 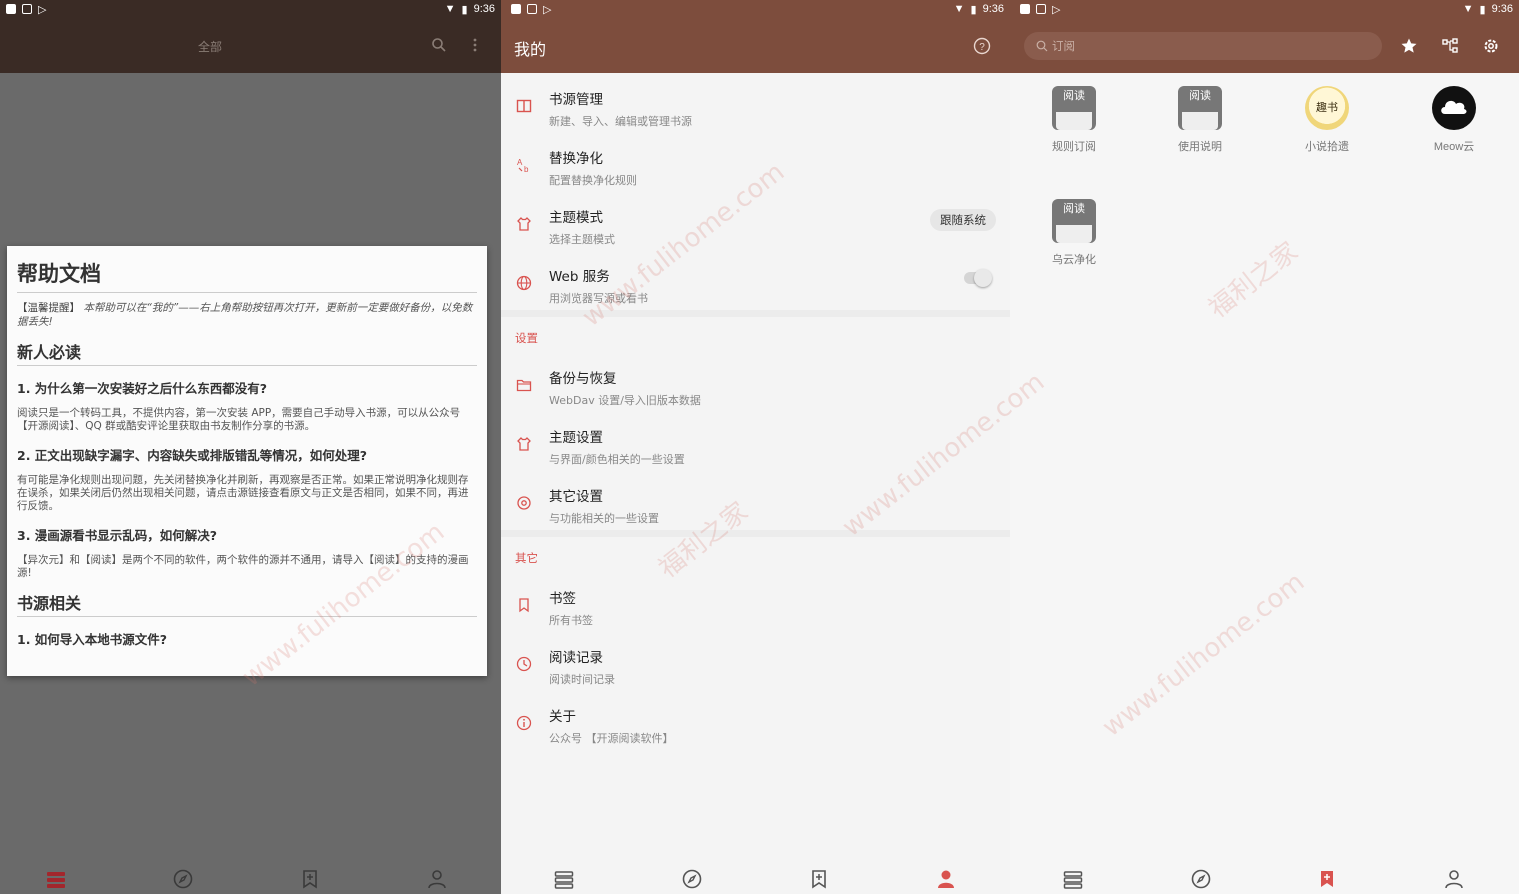 I want to click on theme-settings-item: 主题设置 与界面/颜色相关的一些设置, so click(x=755, y=445).